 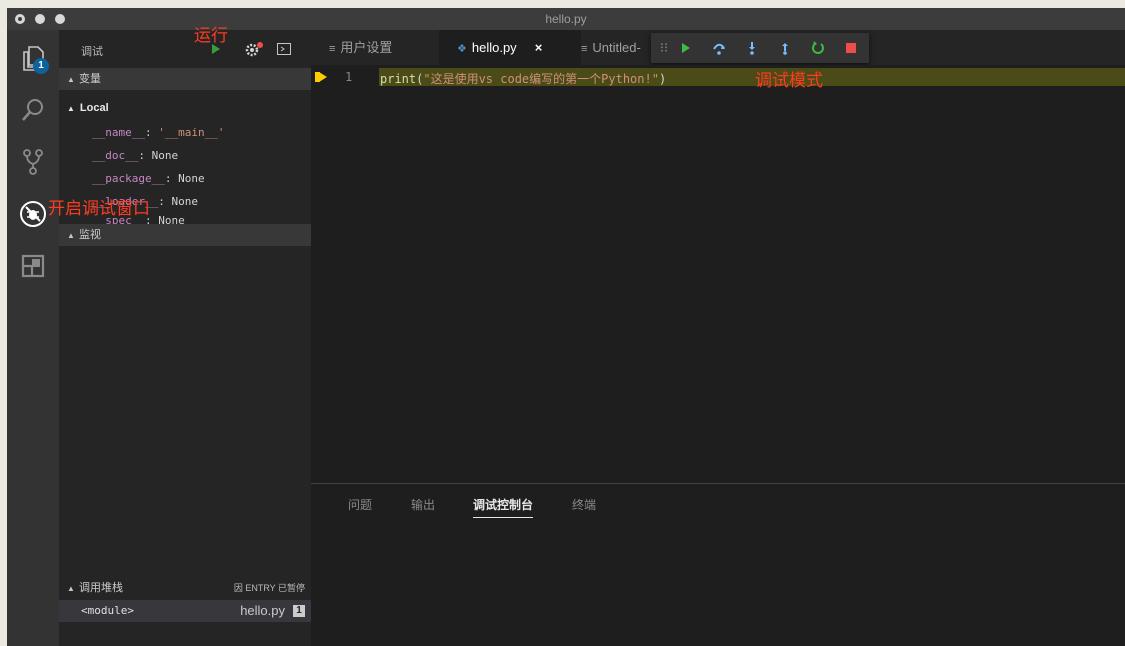 I want to click on step-over-button, so click(x=719, y=48).